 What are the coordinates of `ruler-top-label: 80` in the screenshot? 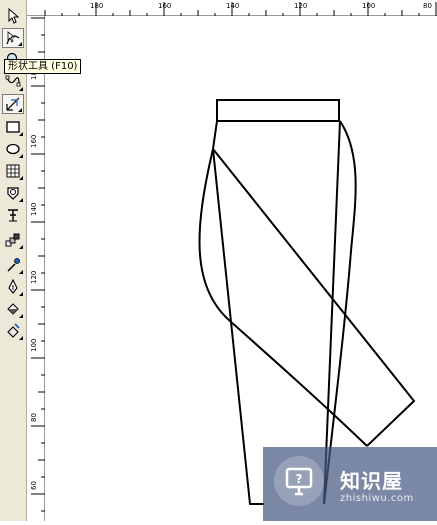 It's located at (427, 6).